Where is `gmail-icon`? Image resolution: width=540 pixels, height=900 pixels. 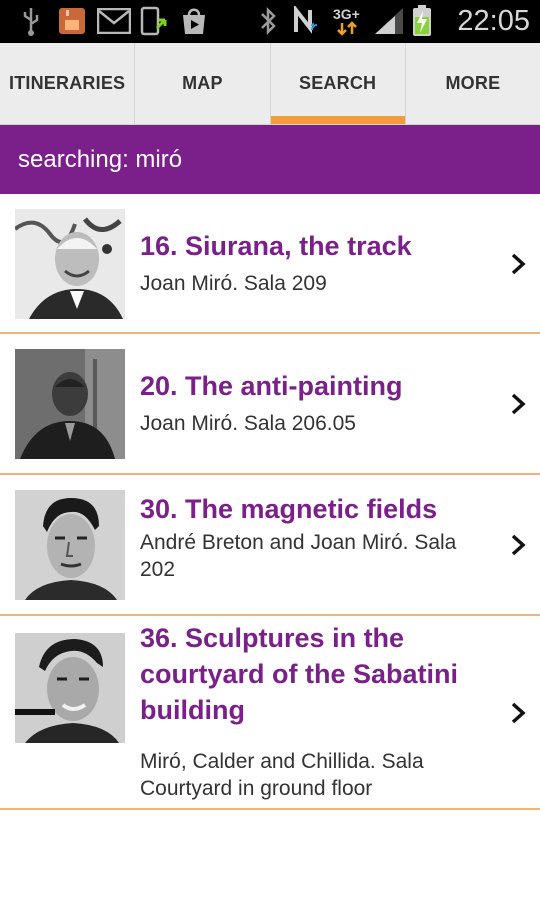 gmail-icon is located at coordinates (114, 21).